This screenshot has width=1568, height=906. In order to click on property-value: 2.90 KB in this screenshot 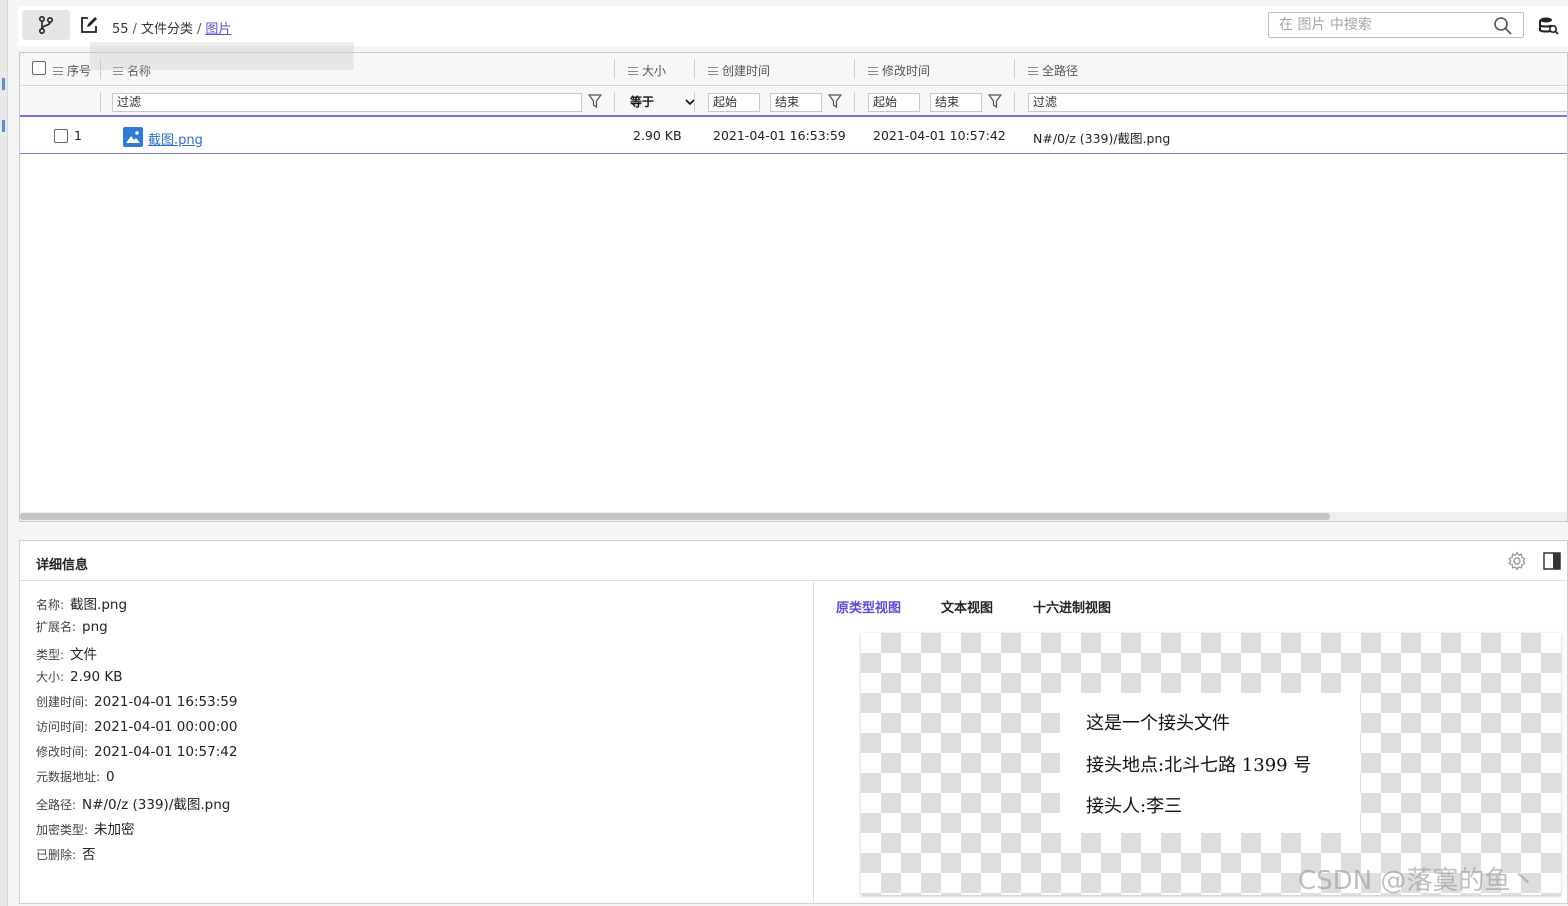, I will do `click(96, 677)`.